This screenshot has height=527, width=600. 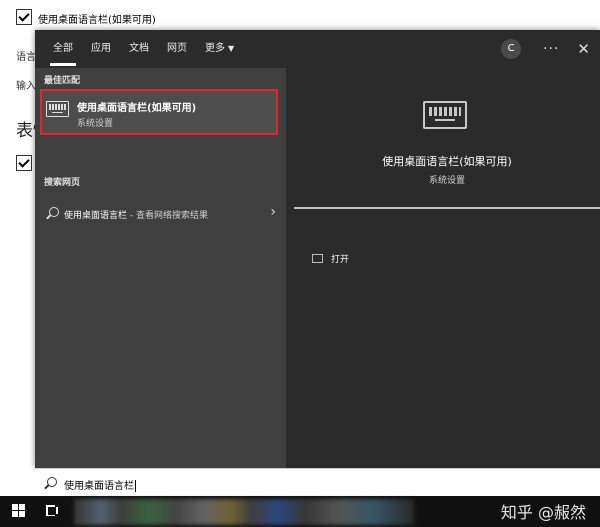 What do you see at coordinates (317, 49) in the screenshot?
I see `search-tab-bar: 全部 应用 文档 网页 更多 ▼ C ··· ✕` at bounding box center [317, 49].